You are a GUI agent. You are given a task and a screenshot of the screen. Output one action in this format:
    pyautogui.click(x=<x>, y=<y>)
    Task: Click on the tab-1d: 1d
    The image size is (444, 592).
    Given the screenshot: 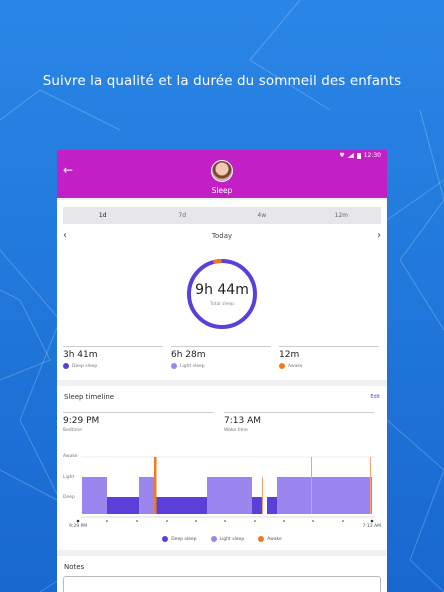 What is the action you would take?
    pyautogui.click(x=103, y=215)
    